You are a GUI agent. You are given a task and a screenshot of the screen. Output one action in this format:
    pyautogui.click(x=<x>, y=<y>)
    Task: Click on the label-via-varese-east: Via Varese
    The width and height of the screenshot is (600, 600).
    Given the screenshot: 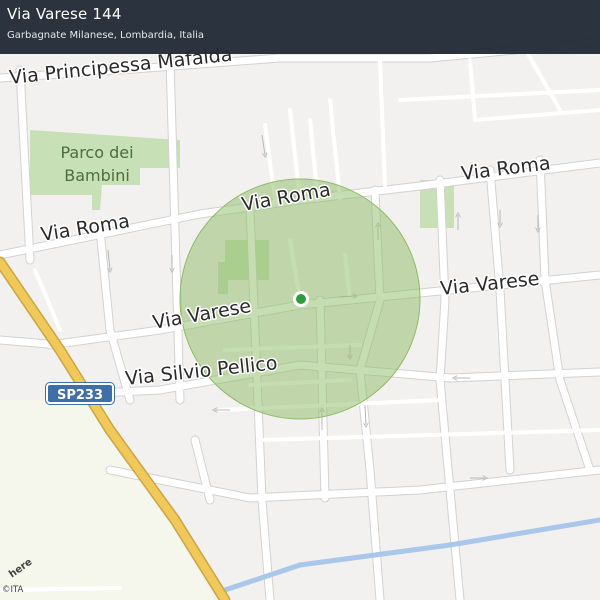 What is the action you would take?
    pyautogui.click(x=489, y=284)
    